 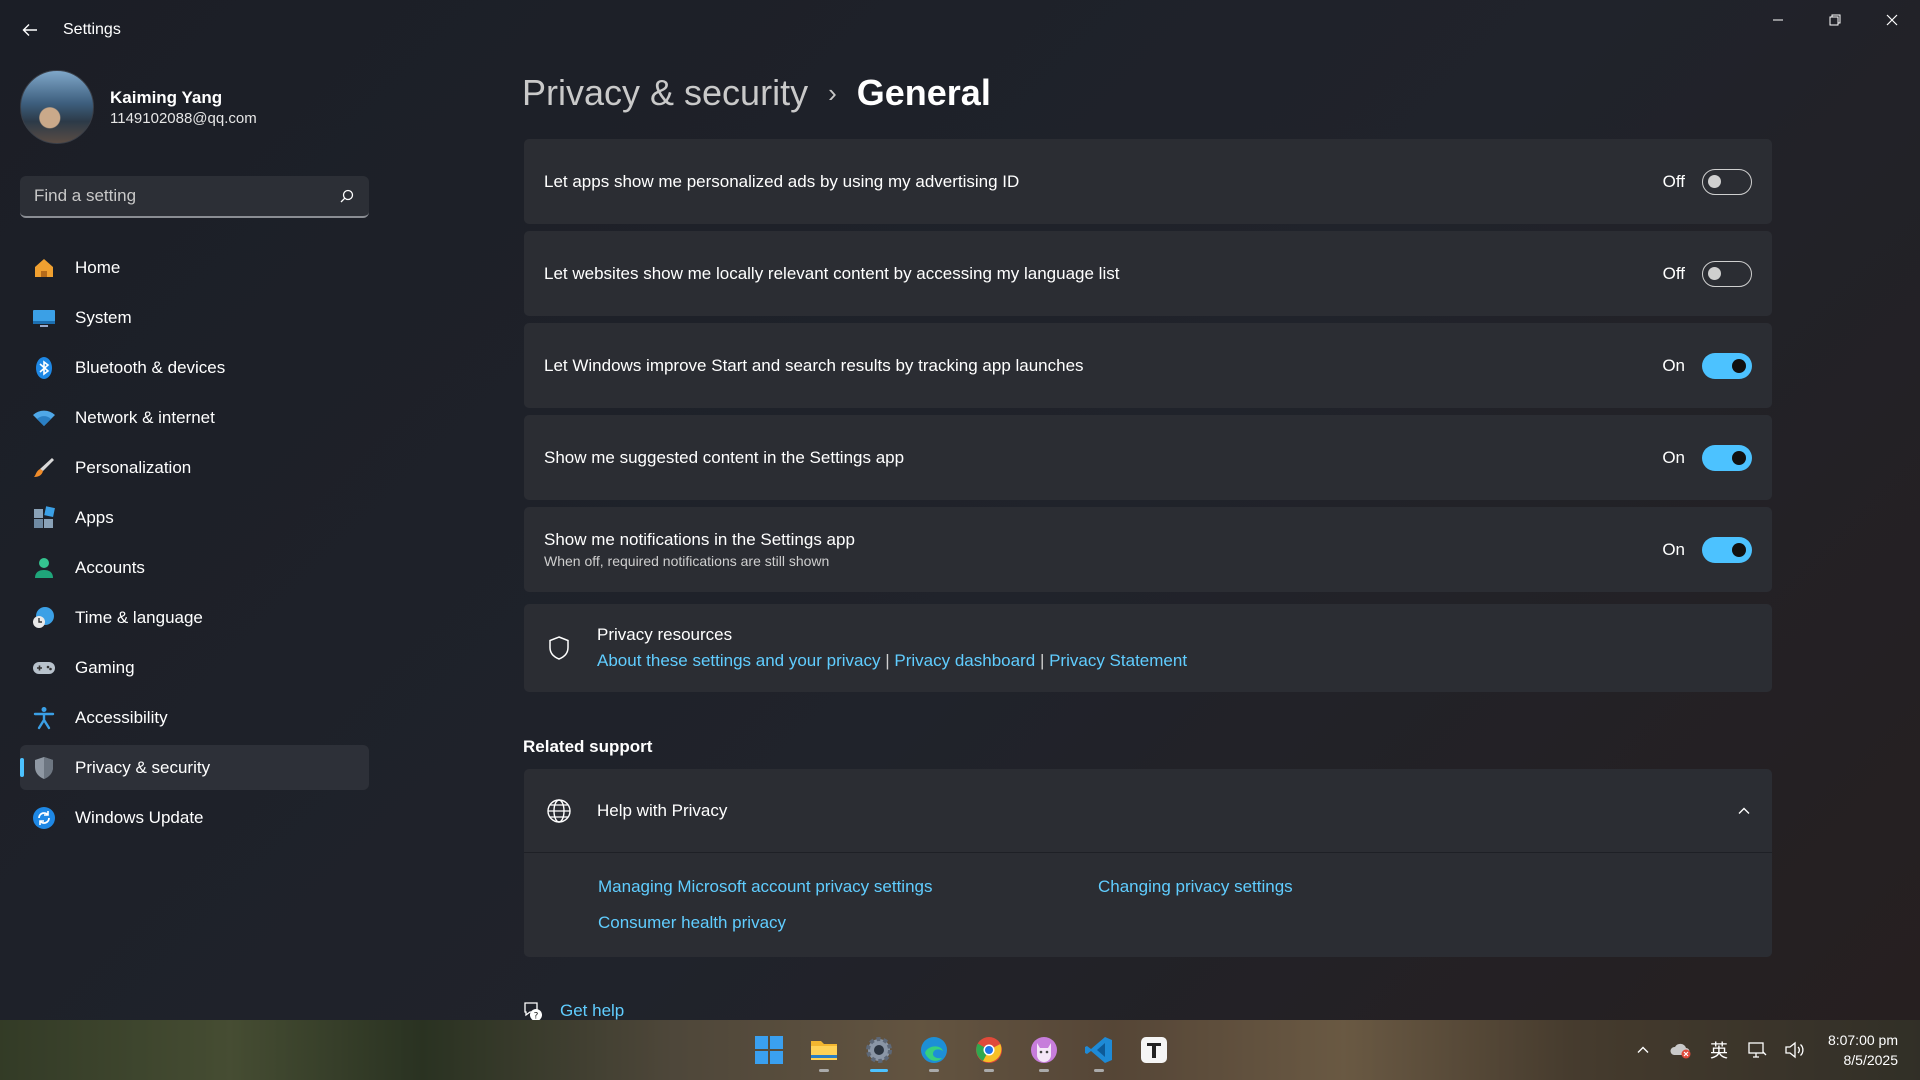 I want to click on start-icon, so click(x=769, y=1050).